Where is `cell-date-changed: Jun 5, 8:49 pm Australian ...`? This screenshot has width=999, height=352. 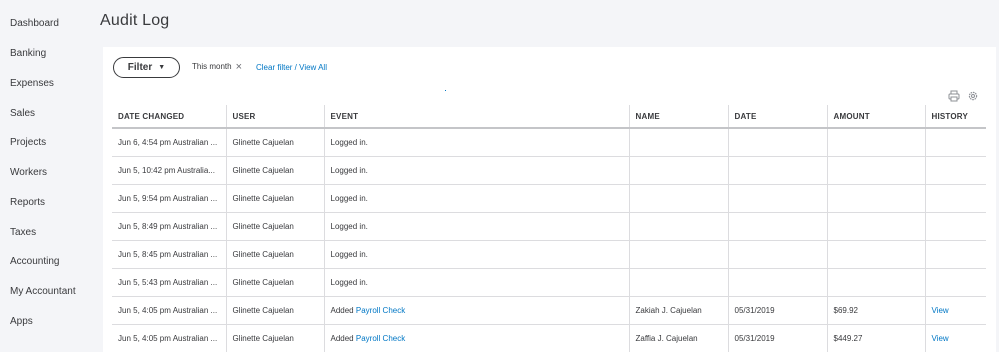 cell-date-changed: Jun 5, 8:49 pm Australian ... is located at coordinates (169, 226).